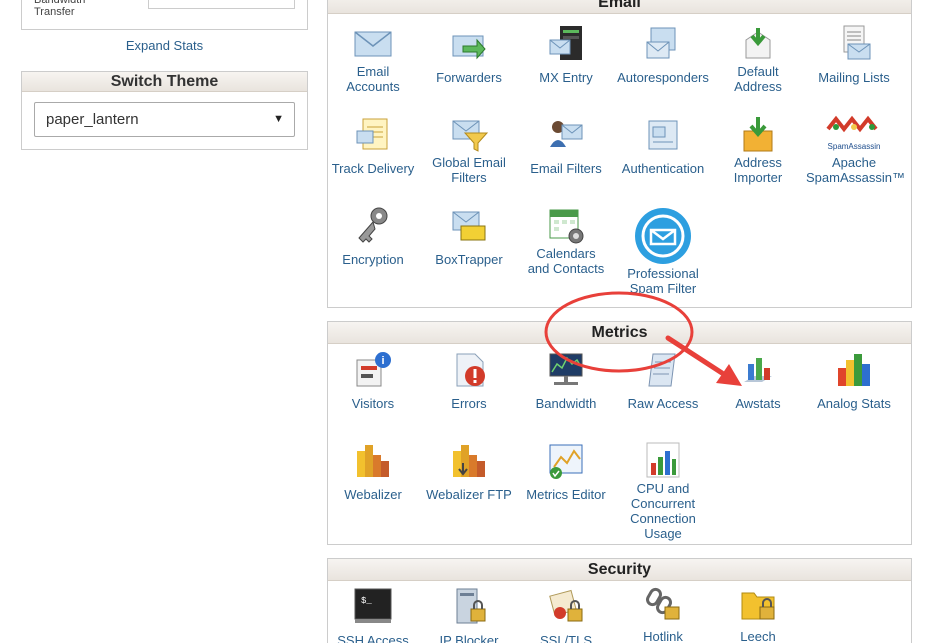 The image size is (938, 643). What do you see at coordinates (373, 79) in the screenshot?
I see `item-label: Email Accounts` at bounding box center [373, 79].